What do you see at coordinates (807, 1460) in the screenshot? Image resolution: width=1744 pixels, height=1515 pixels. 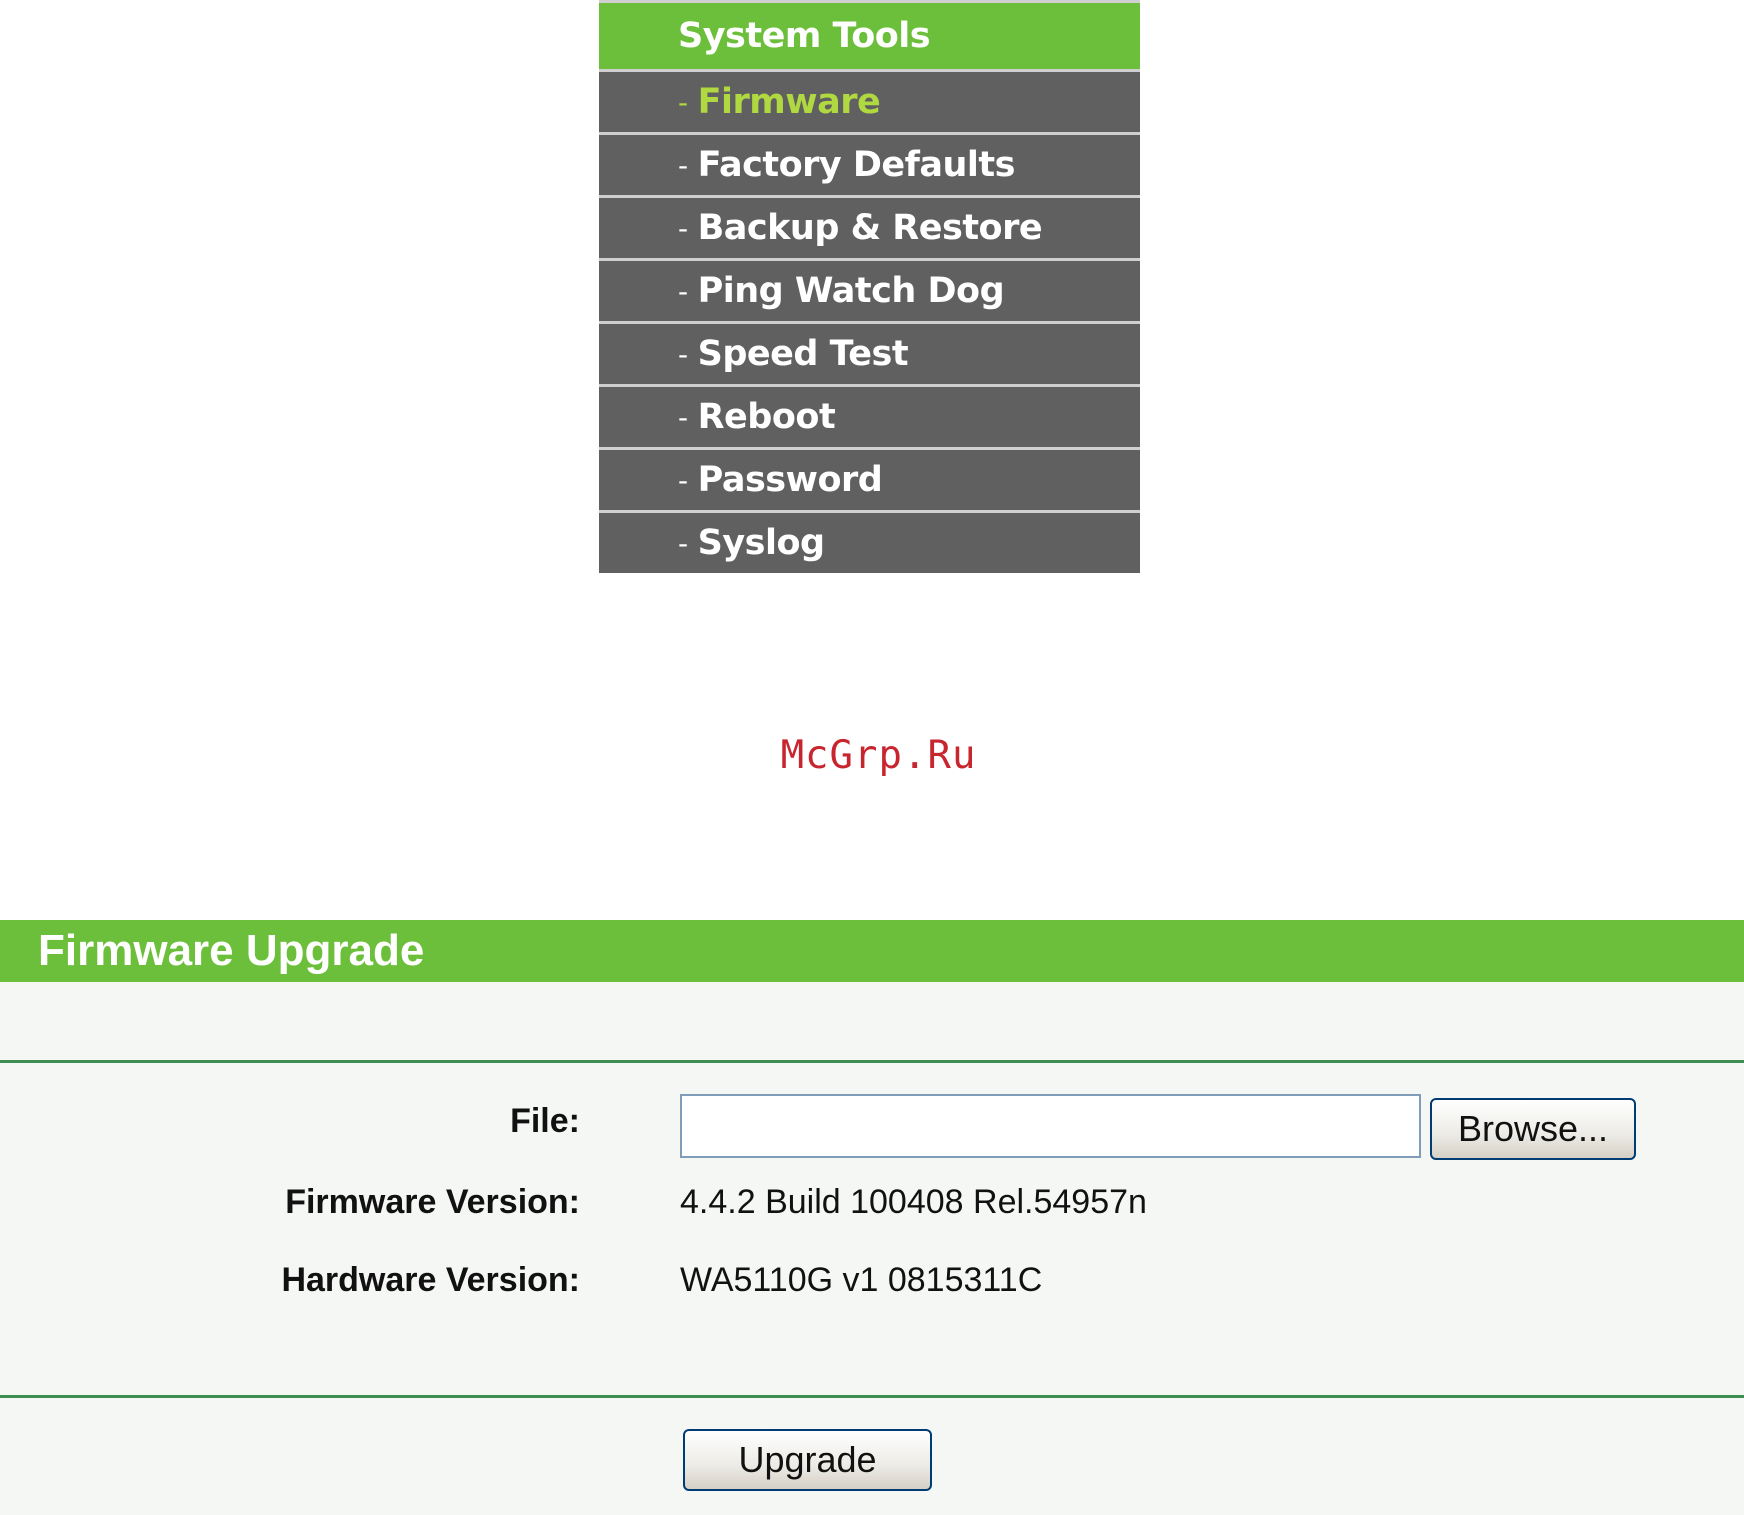 I see `upgrade-button: Upgrade` at bounding box center [807, 1460].